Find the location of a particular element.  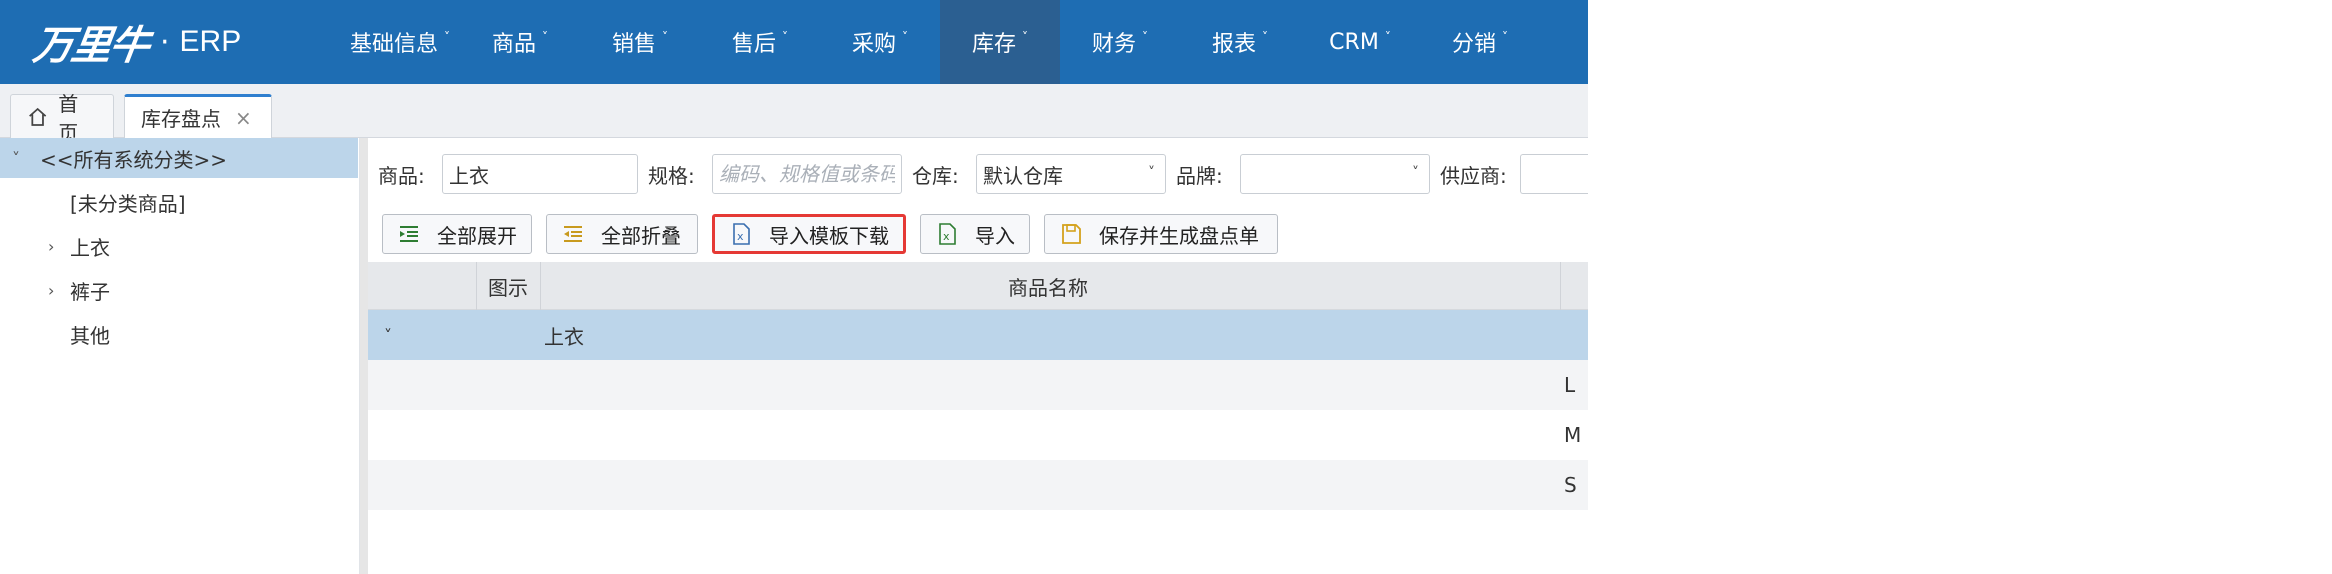

warehouse-filter-label: 仓库: is located at coordinates (935, 176).